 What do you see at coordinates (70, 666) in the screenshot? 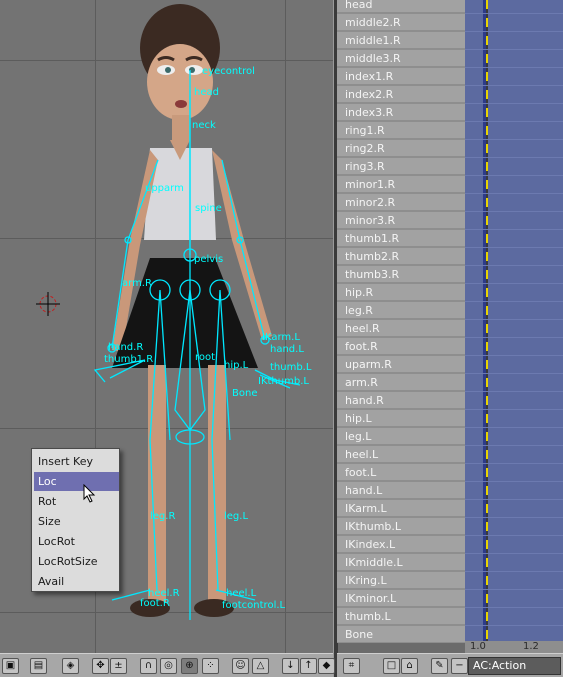
I see `render-icon: ◈` at bounding box center [70, 666].